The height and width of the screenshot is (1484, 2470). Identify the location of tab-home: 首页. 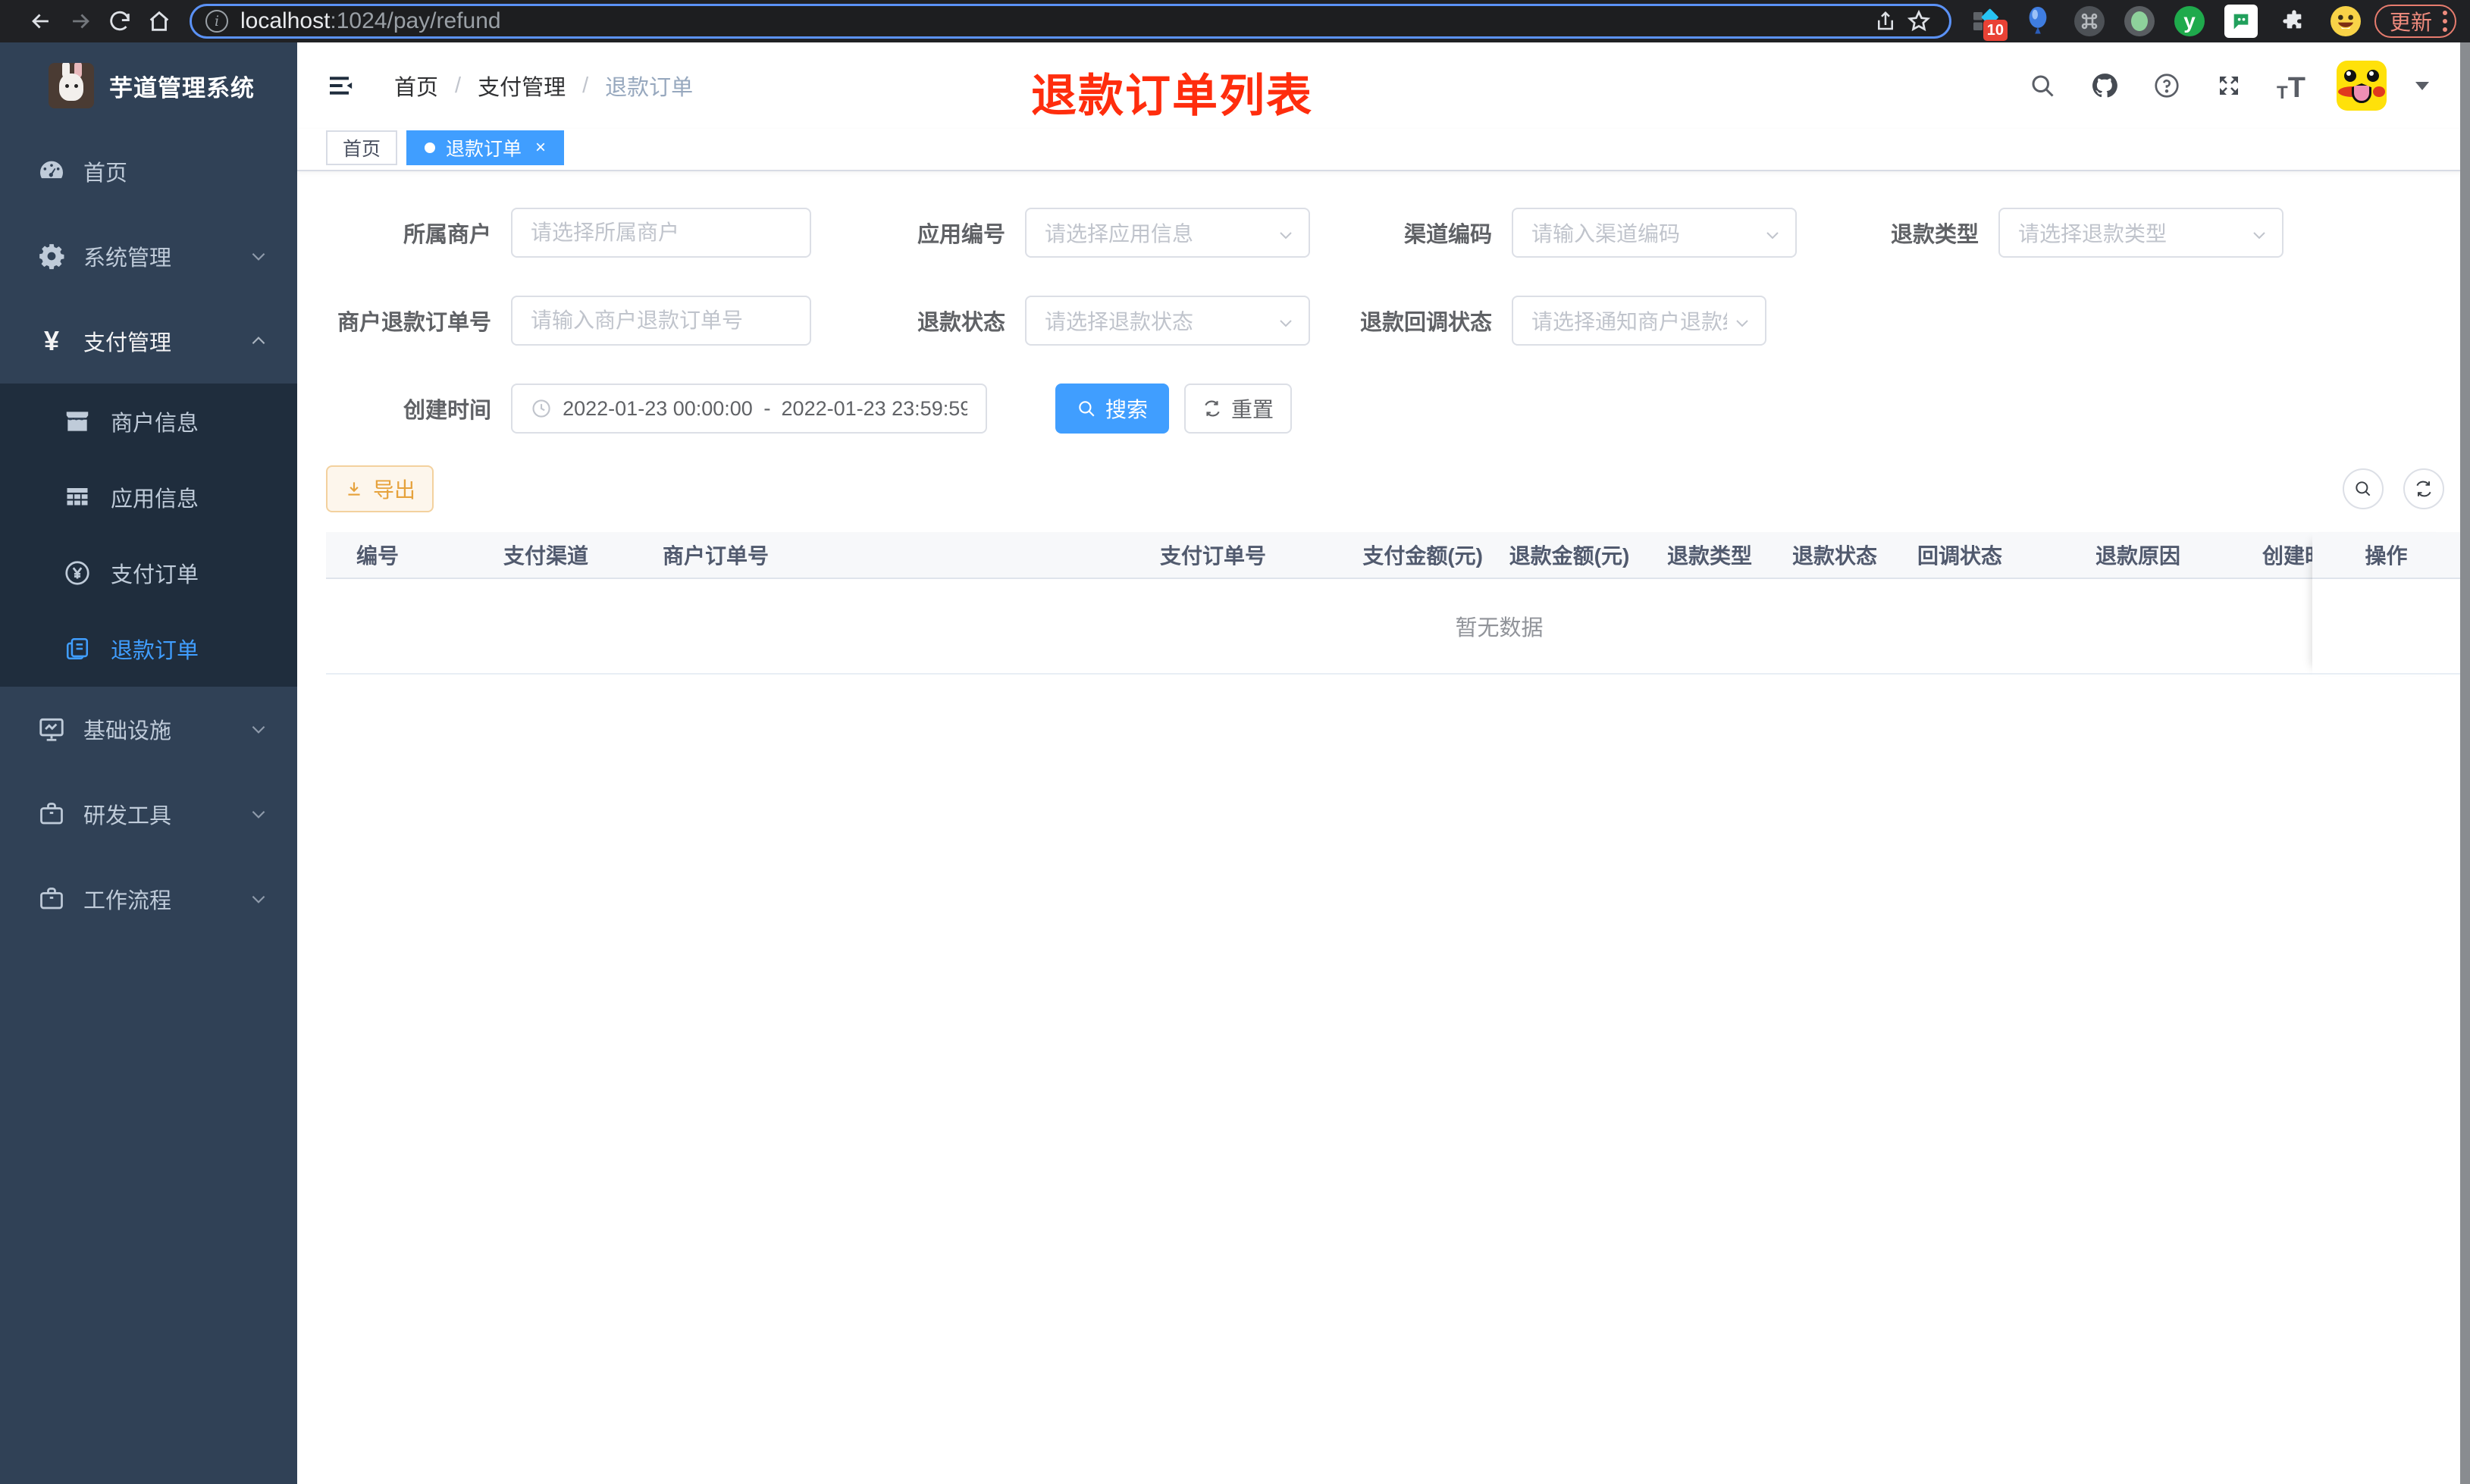
(362, 148).